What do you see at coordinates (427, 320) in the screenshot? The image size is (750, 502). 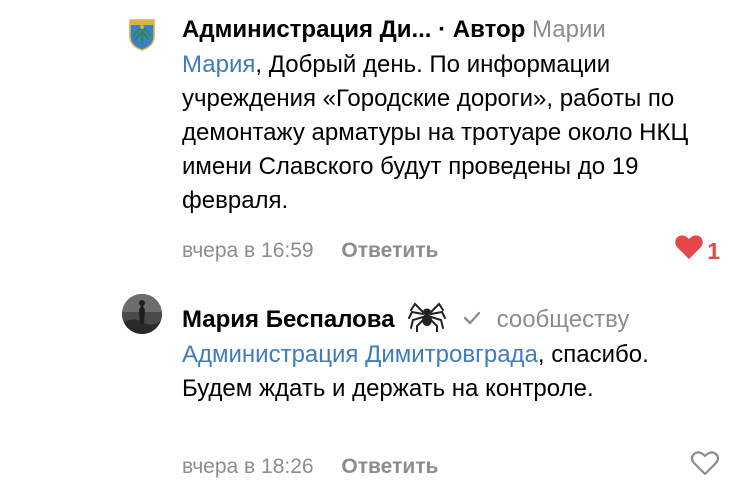 I see `spider-icon` at bounding box center [427, 320].